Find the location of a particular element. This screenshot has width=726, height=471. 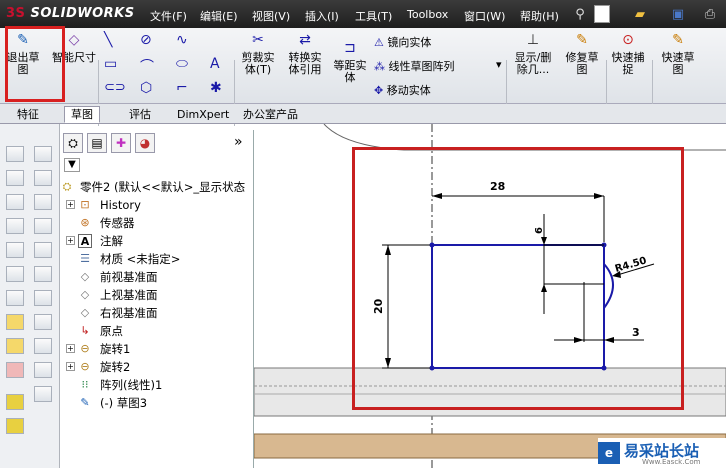

open-folder-icon: ▰ is located at coordinates (640, 14).